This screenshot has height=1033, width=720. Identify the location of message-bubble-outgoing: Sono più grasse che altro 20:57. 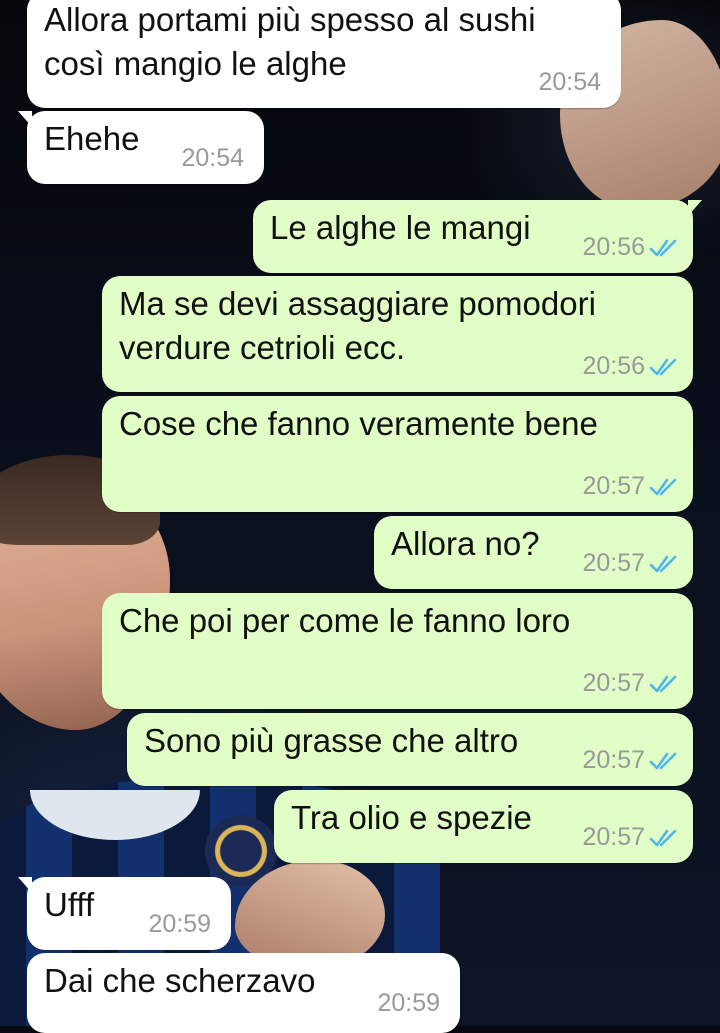
(410, 749).